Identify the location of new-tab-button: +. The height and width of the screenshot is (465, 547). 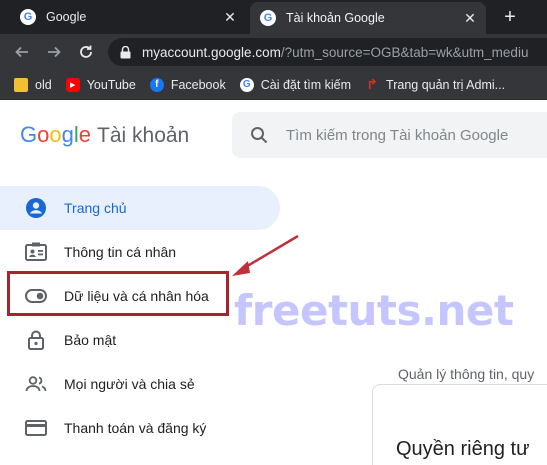
(510, 17).